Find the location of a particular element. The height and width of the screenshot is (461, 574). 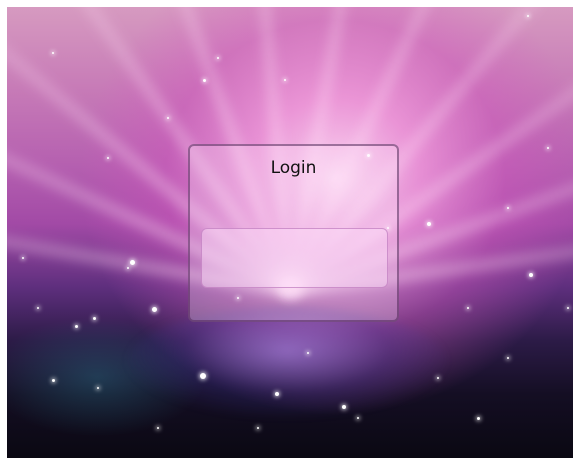

login-title: Login is located at coordinates (293, 168).